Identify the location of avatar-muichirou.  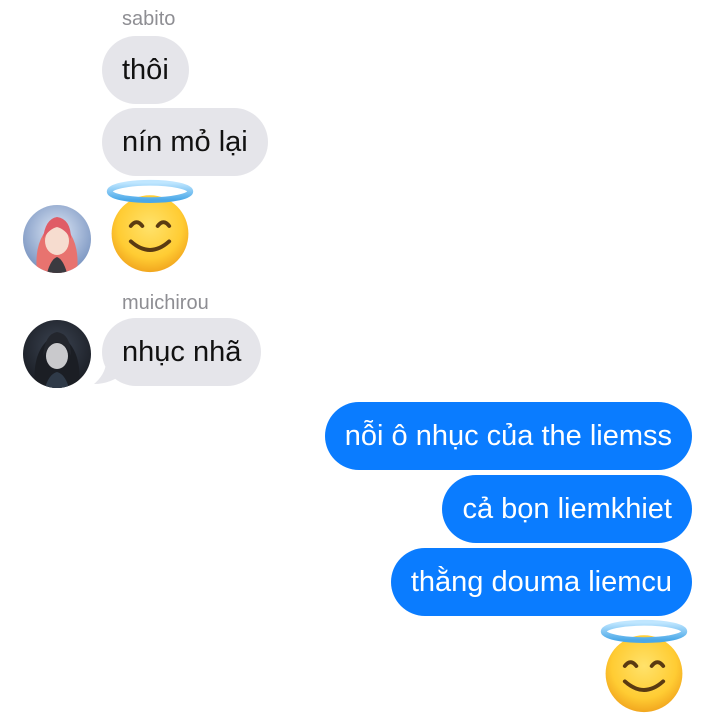
(57, 354).